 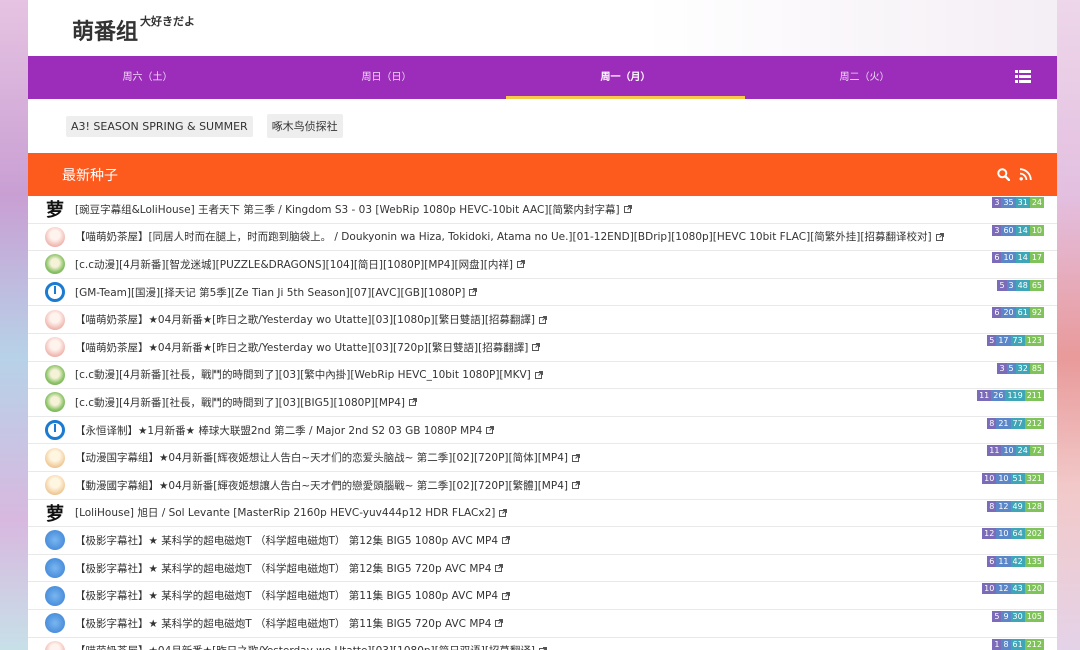 I want to click on list-icon, so click(x=1023, y=77).